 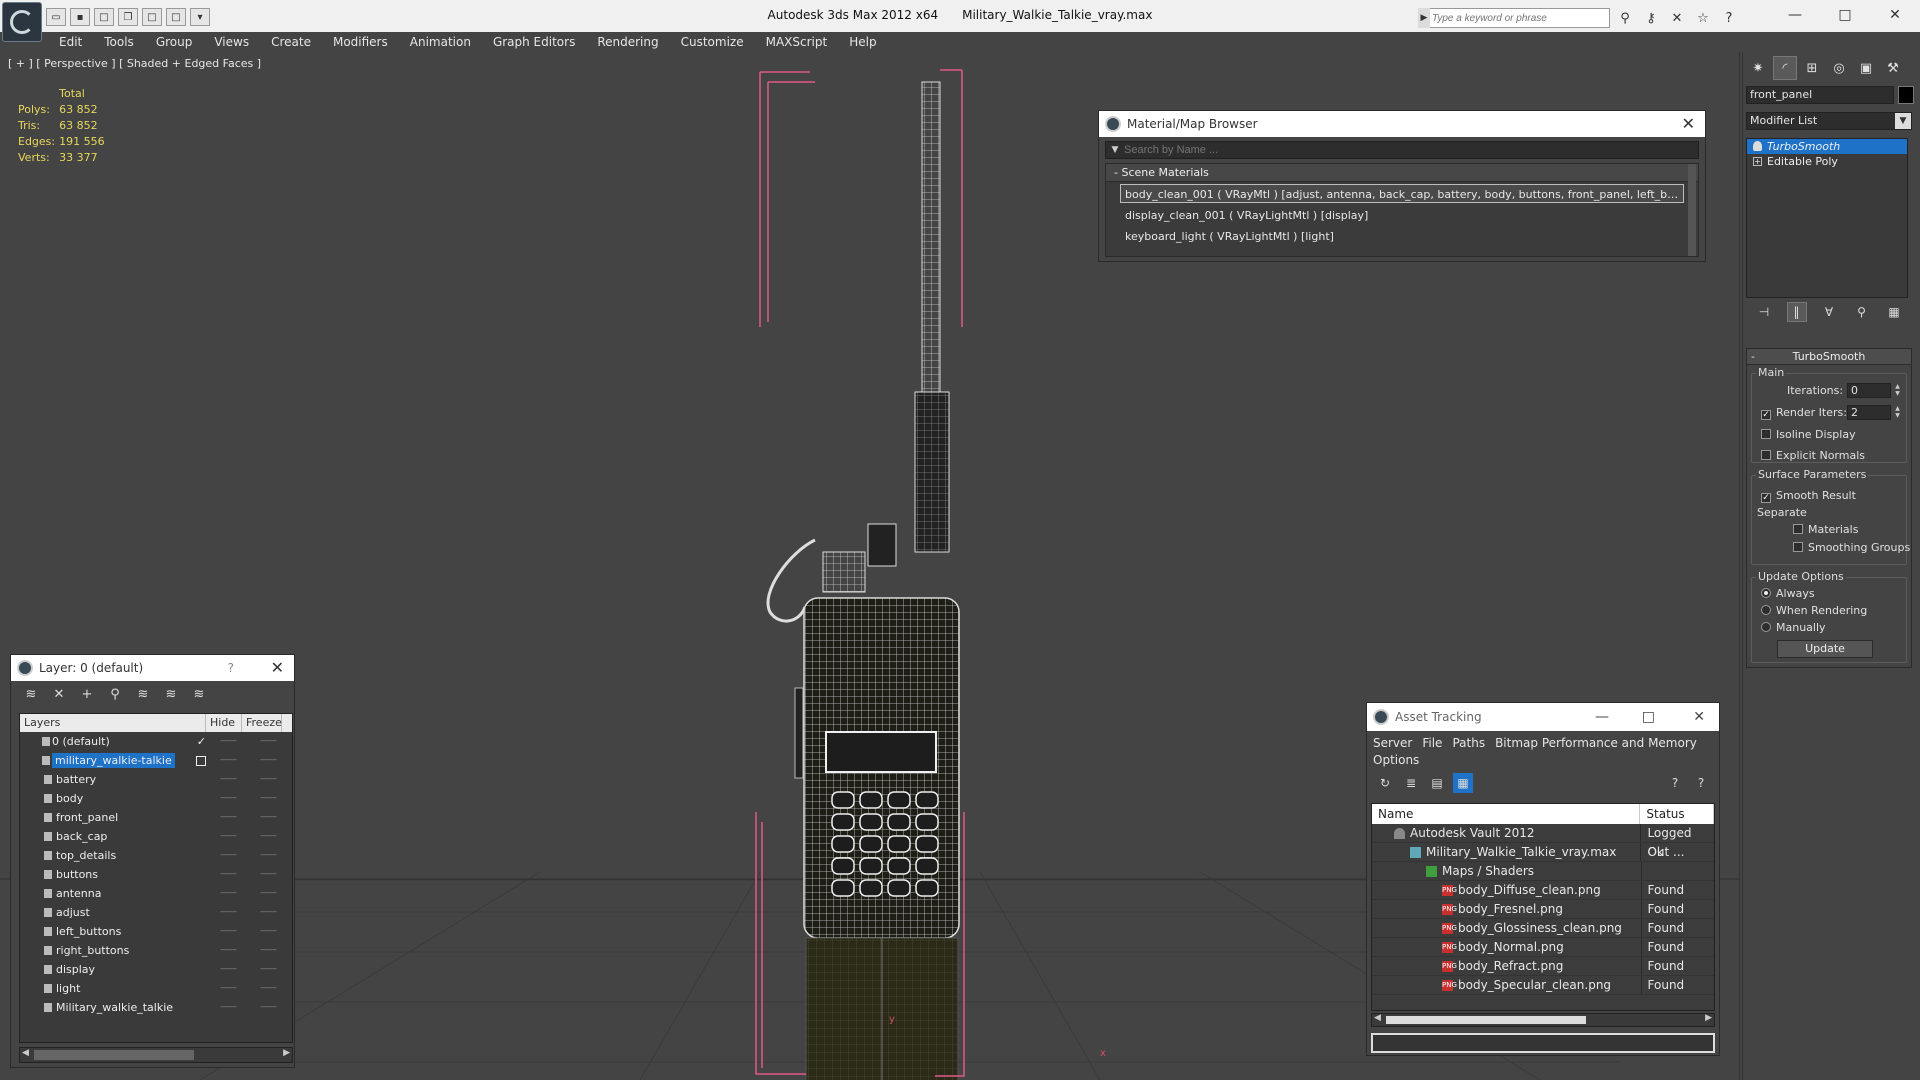 I want to click on modify-tab-icon: ◜, so click(x=1785, y=68).